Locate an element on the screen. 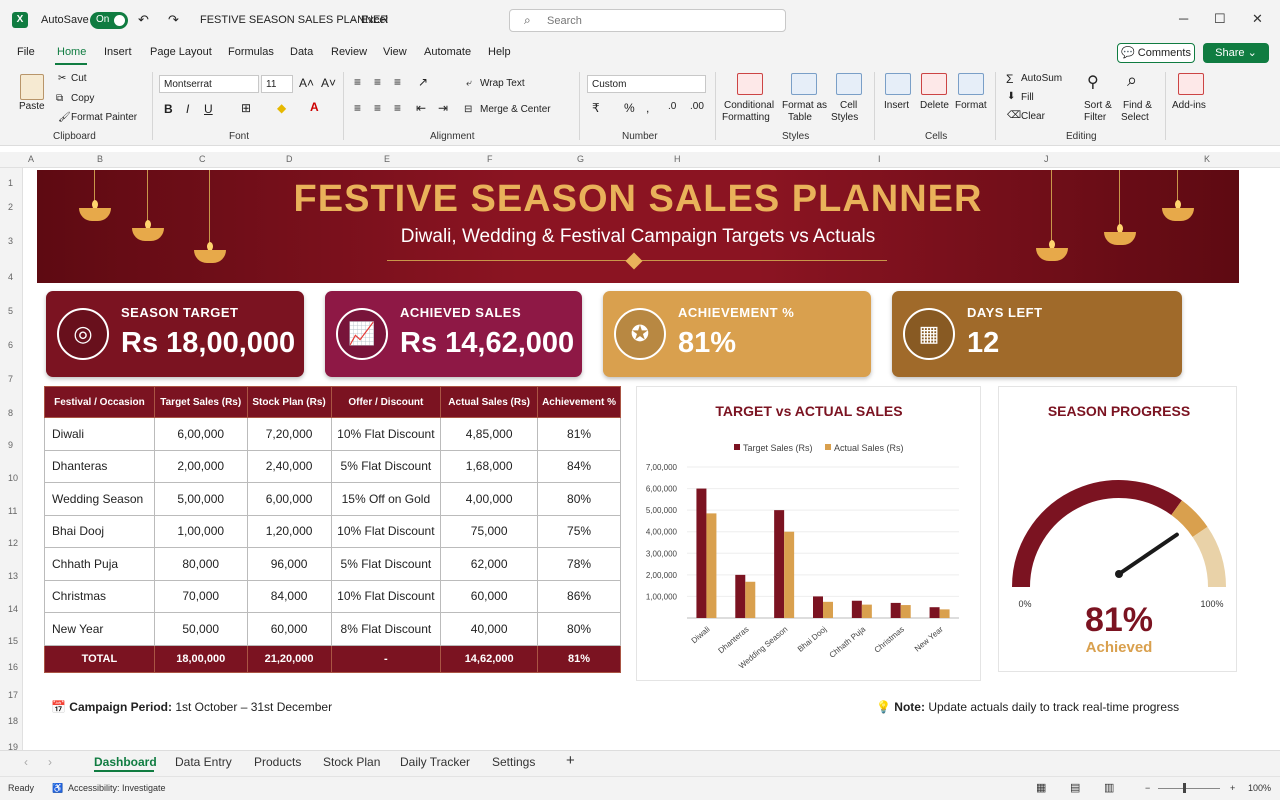  table-cell: 75% is located at coordinates (579, 531).